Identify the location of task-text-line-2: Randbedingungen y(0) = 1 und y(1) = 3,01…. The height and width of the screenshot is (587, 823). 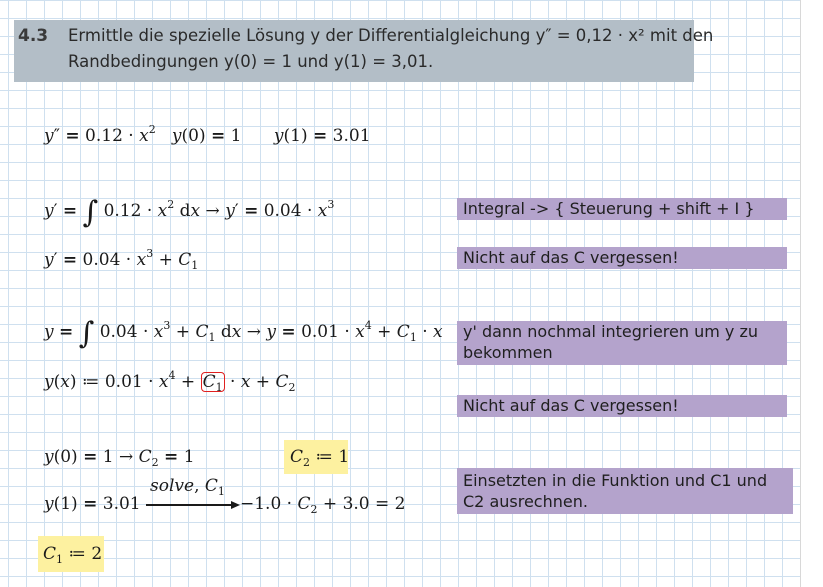
(251, 61).